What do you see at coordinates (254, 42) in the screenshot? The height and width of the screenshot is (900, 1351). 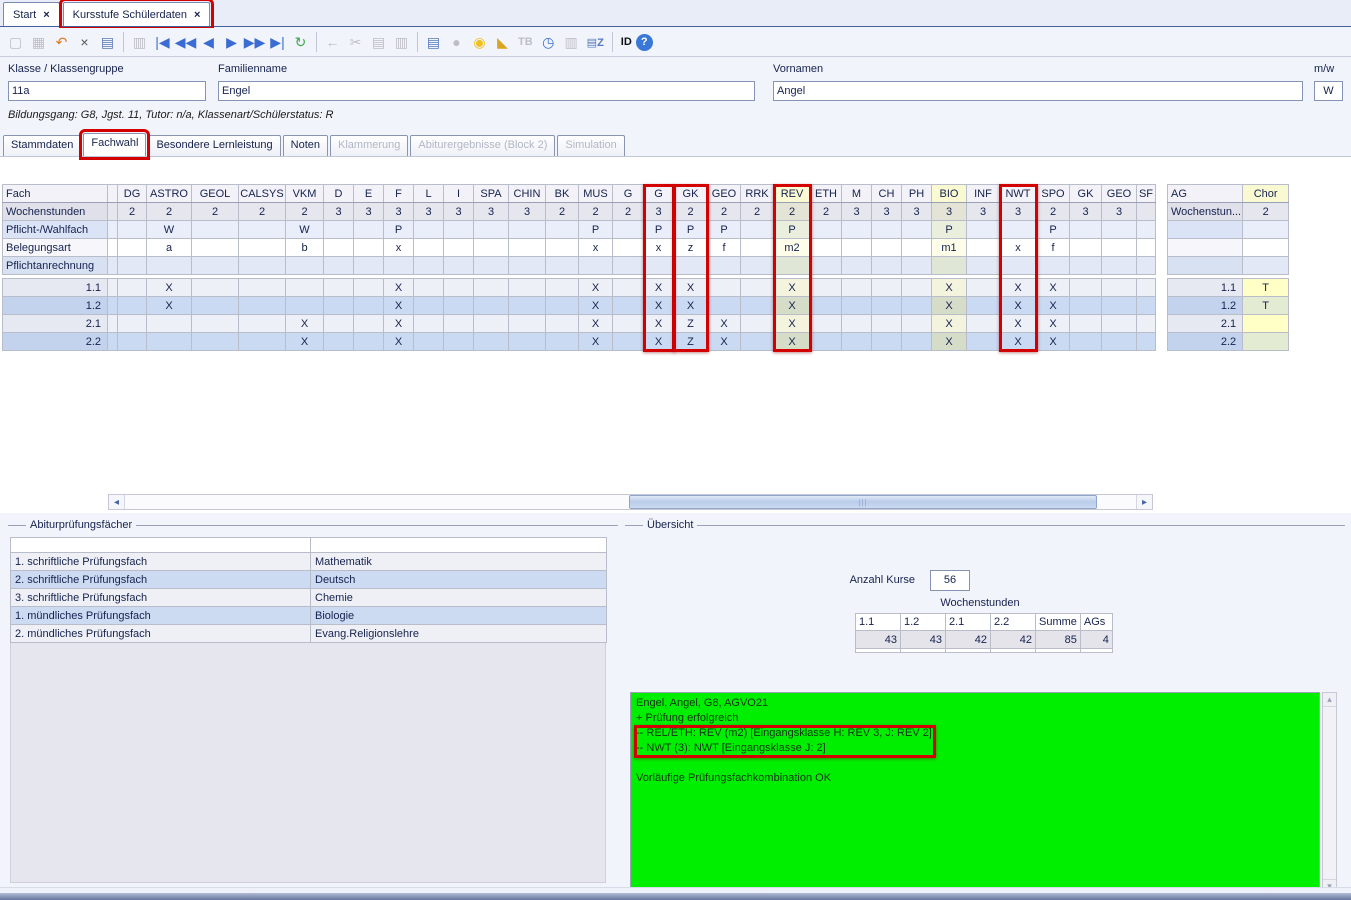 I see `fast-next-record-icon: ▶▶` at bounding box center [254, 42].